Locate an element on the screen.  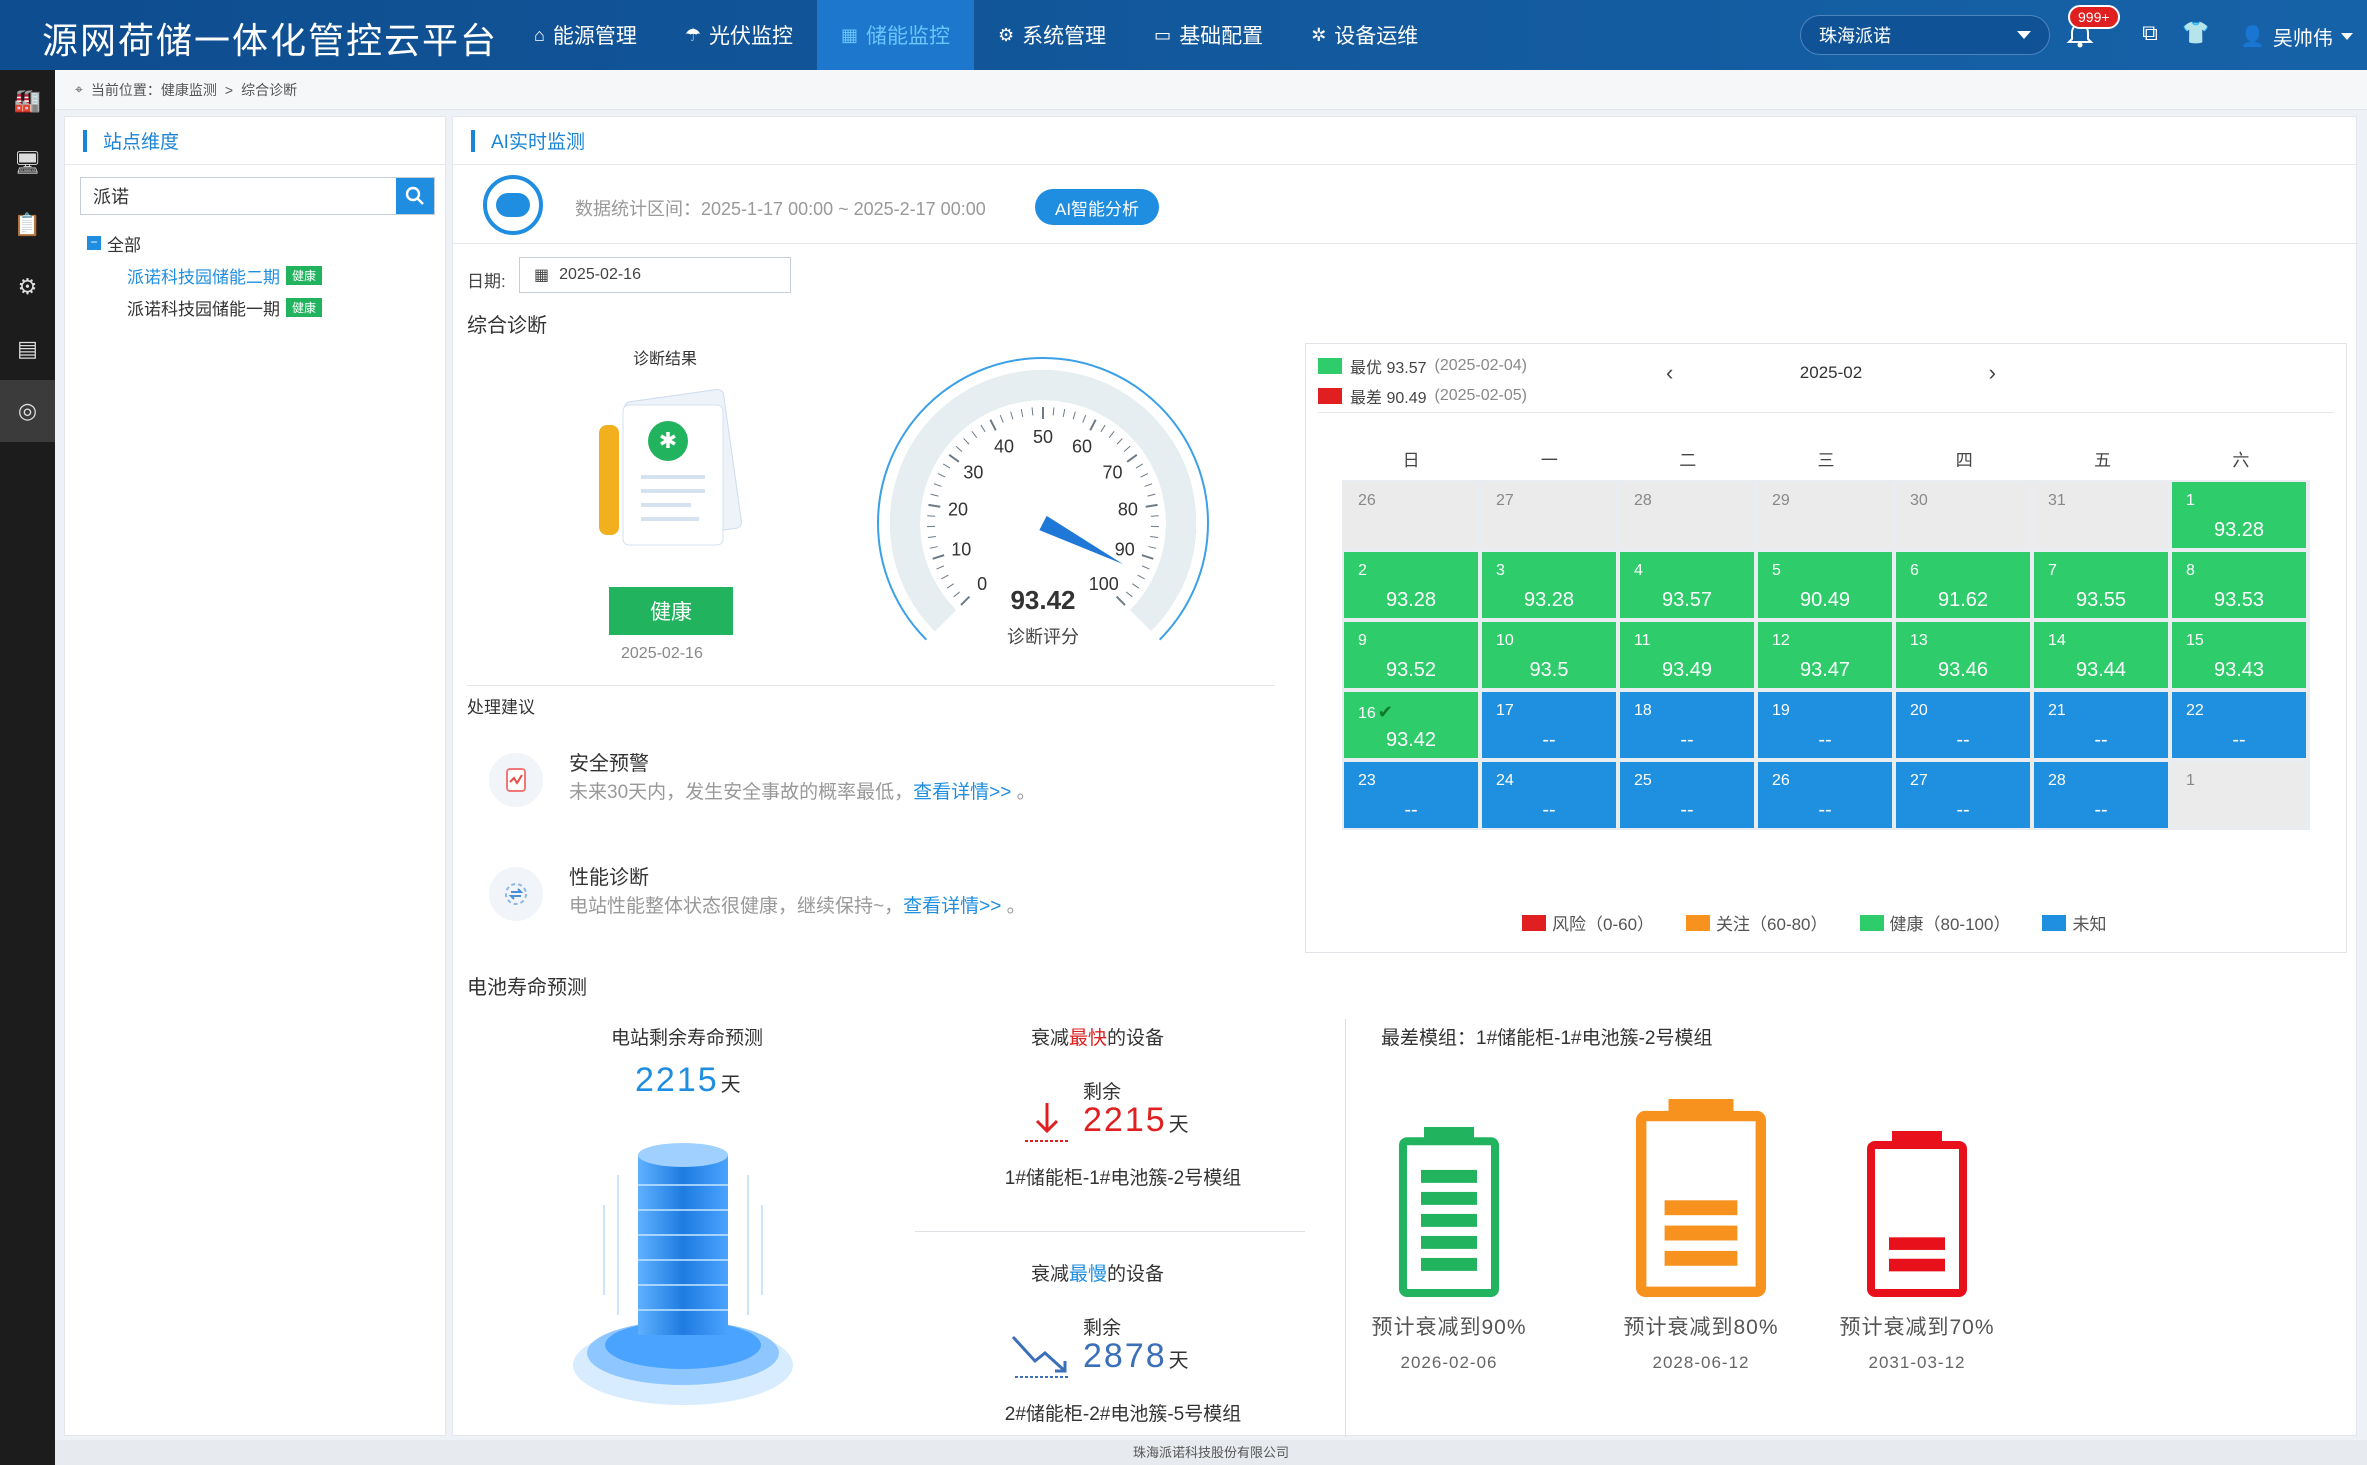
battery-icon is located at coordinates (1917, 1214).